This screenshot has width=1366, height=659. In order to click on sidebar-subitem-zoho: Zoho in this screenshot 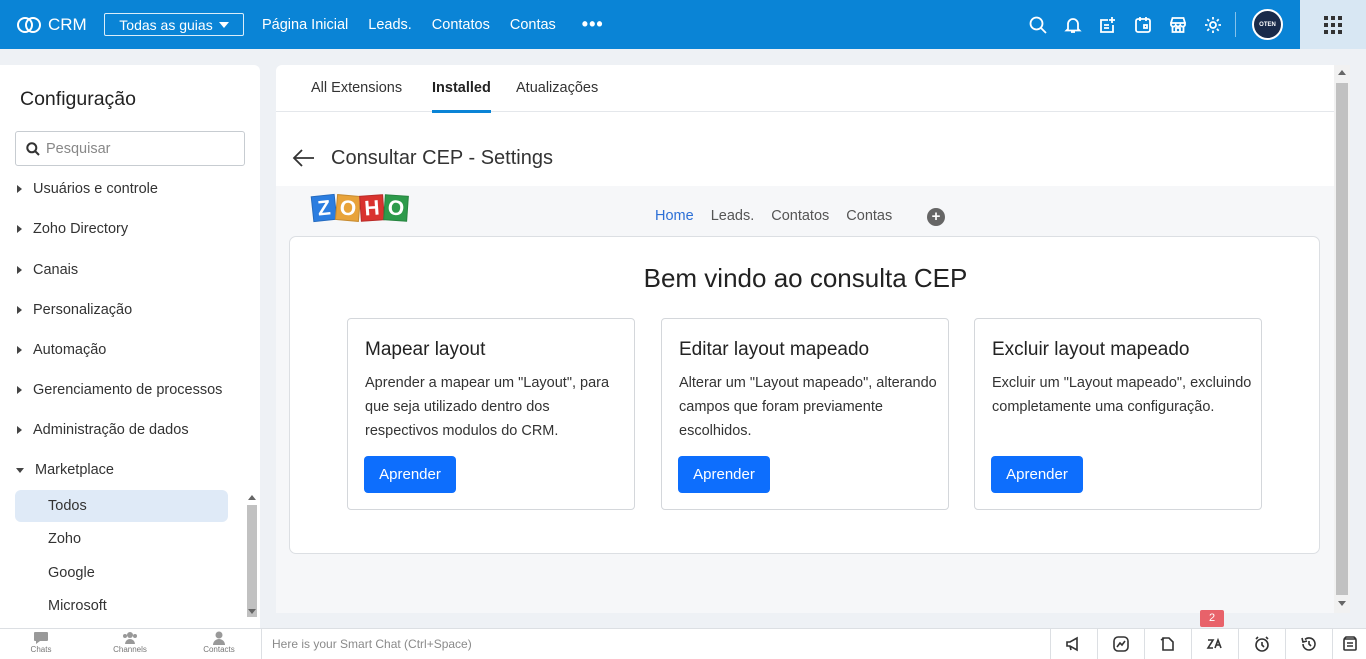, I will do `click(121, 539)`.